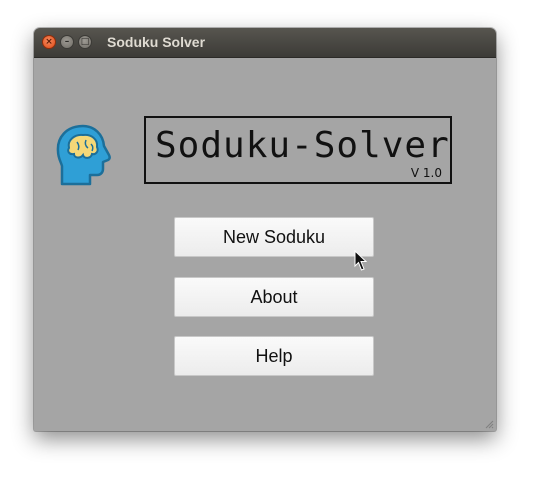  I want to click on new-soduku-button: New Soduku, so click(274, 237).